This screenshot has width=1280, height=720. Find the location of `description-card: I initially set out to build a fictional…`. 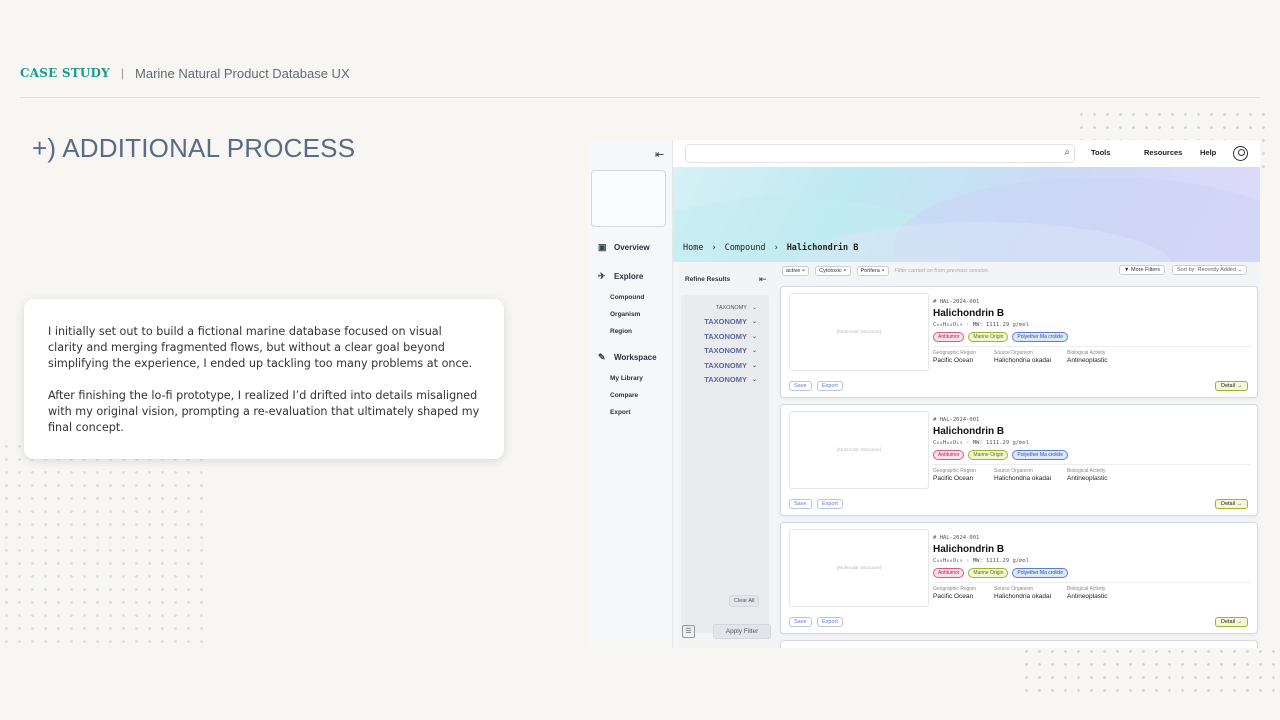

description-card: I initially set out to build a fictional… is located at coordinates (264, 379).